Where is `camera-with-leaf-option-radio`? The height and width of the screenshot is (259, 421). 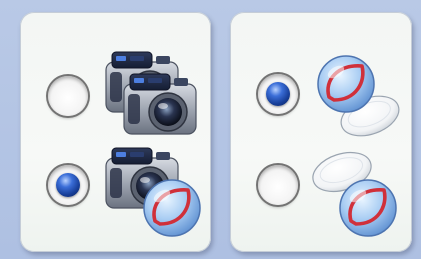 camera-with-leaf-option-radio is located at coordinates (68, 185).